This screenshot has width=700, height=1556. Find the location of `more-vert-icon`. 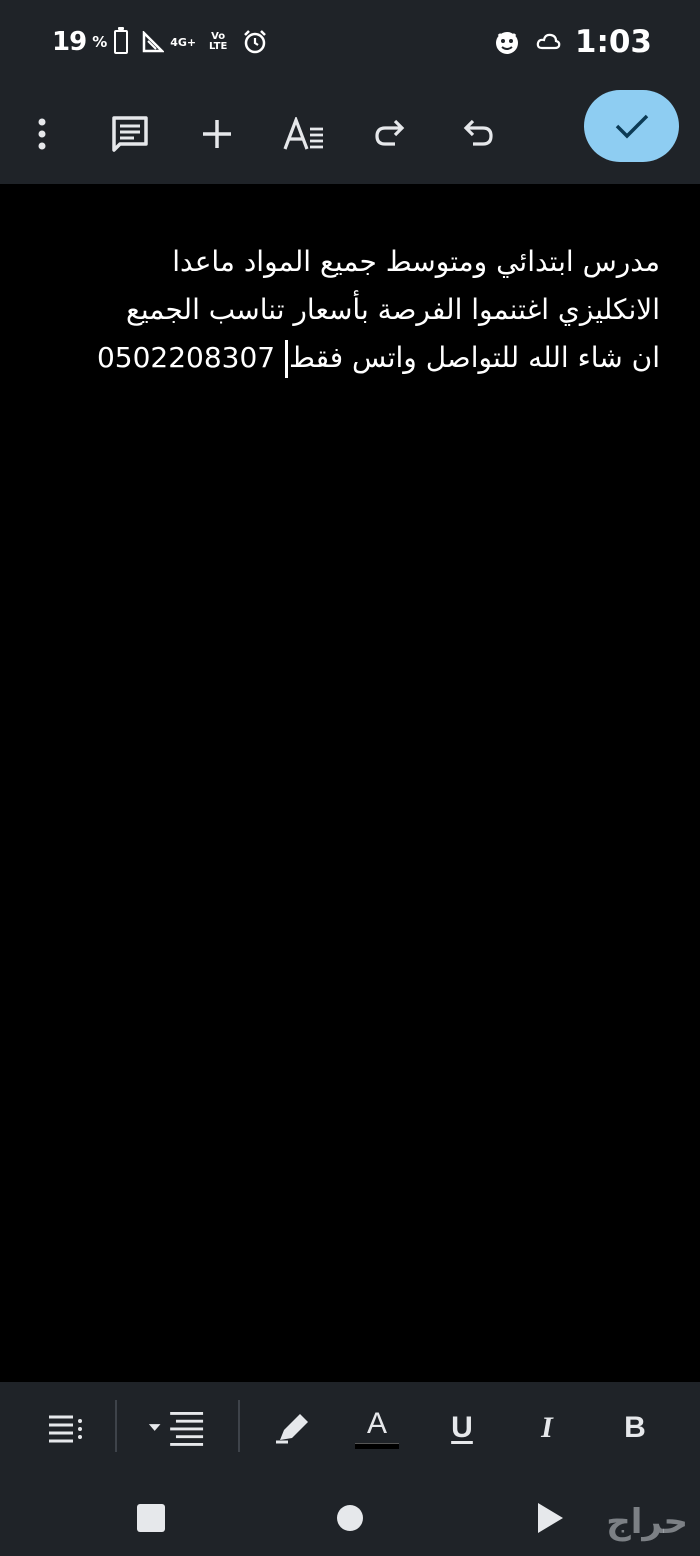

more-vert-icon is located at coordinates (42, 134).